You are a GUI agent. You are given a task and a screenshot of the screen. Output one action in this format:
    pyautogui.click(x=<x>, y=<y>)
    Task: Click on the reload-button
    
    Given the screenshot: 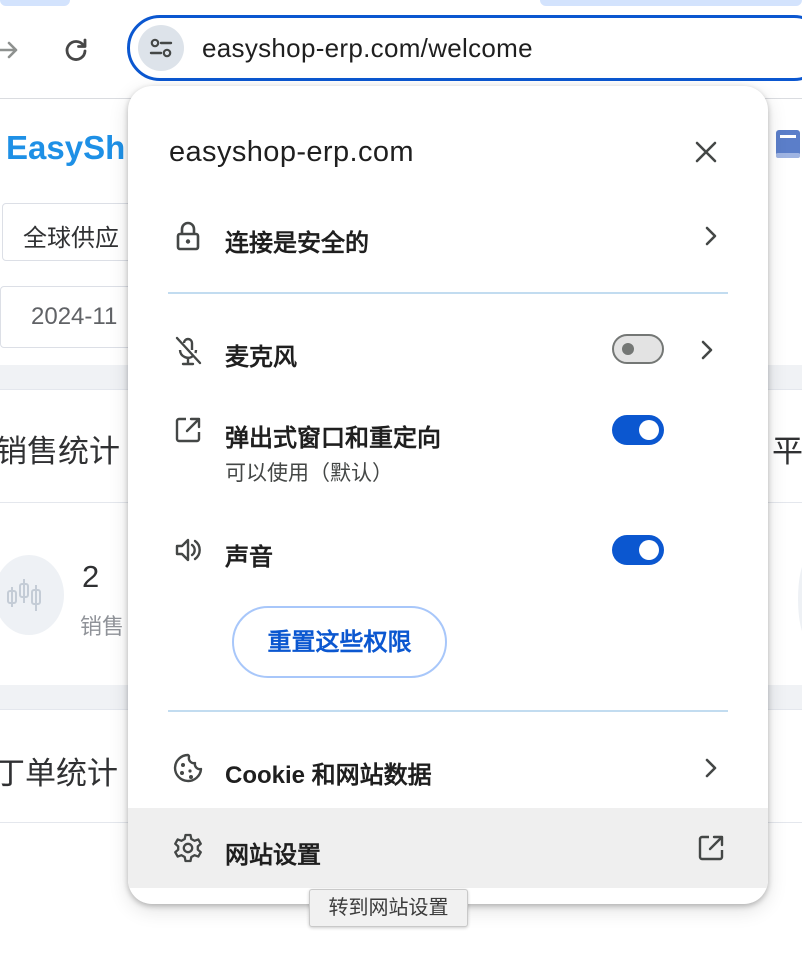 What is the action you would take?
    pyautogui.click(x=76, y=50)
    